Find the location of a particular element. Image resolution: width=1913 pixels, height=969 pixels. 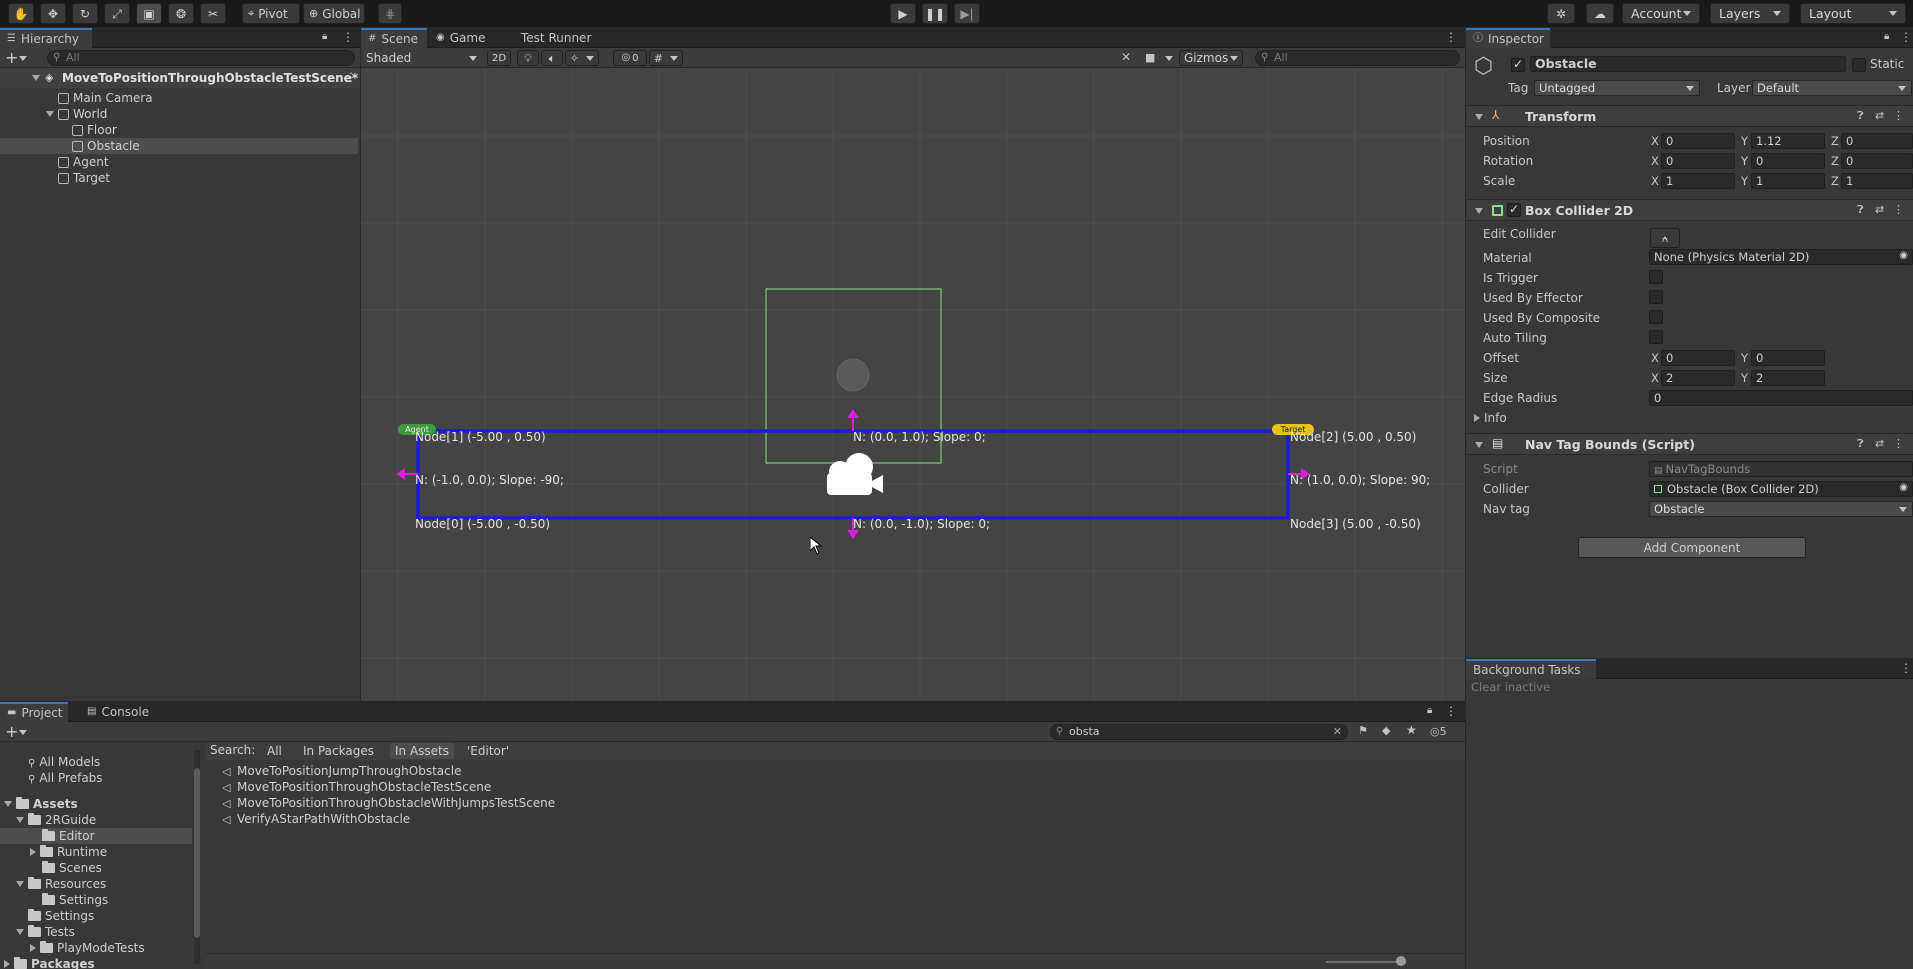

nav-tag-dropdown: Obstacle is located at coordinates (1781, 509).